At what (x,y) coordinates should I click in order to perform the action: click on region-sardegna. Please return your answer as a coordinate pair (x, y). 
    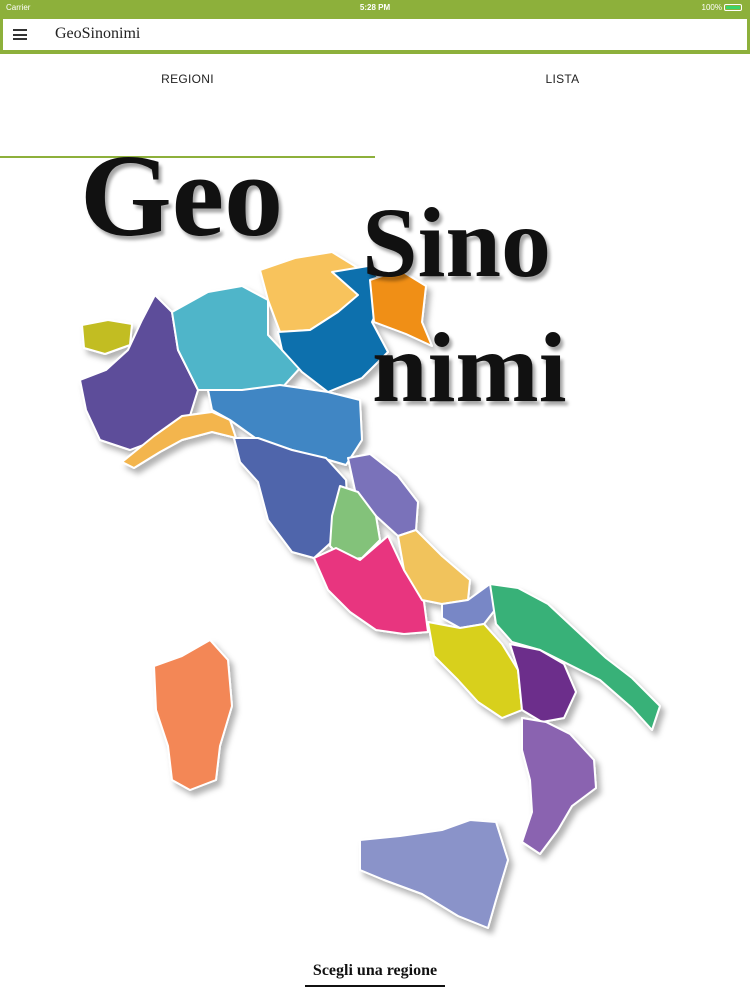
    Looking at the image, I should click on (193, 715).